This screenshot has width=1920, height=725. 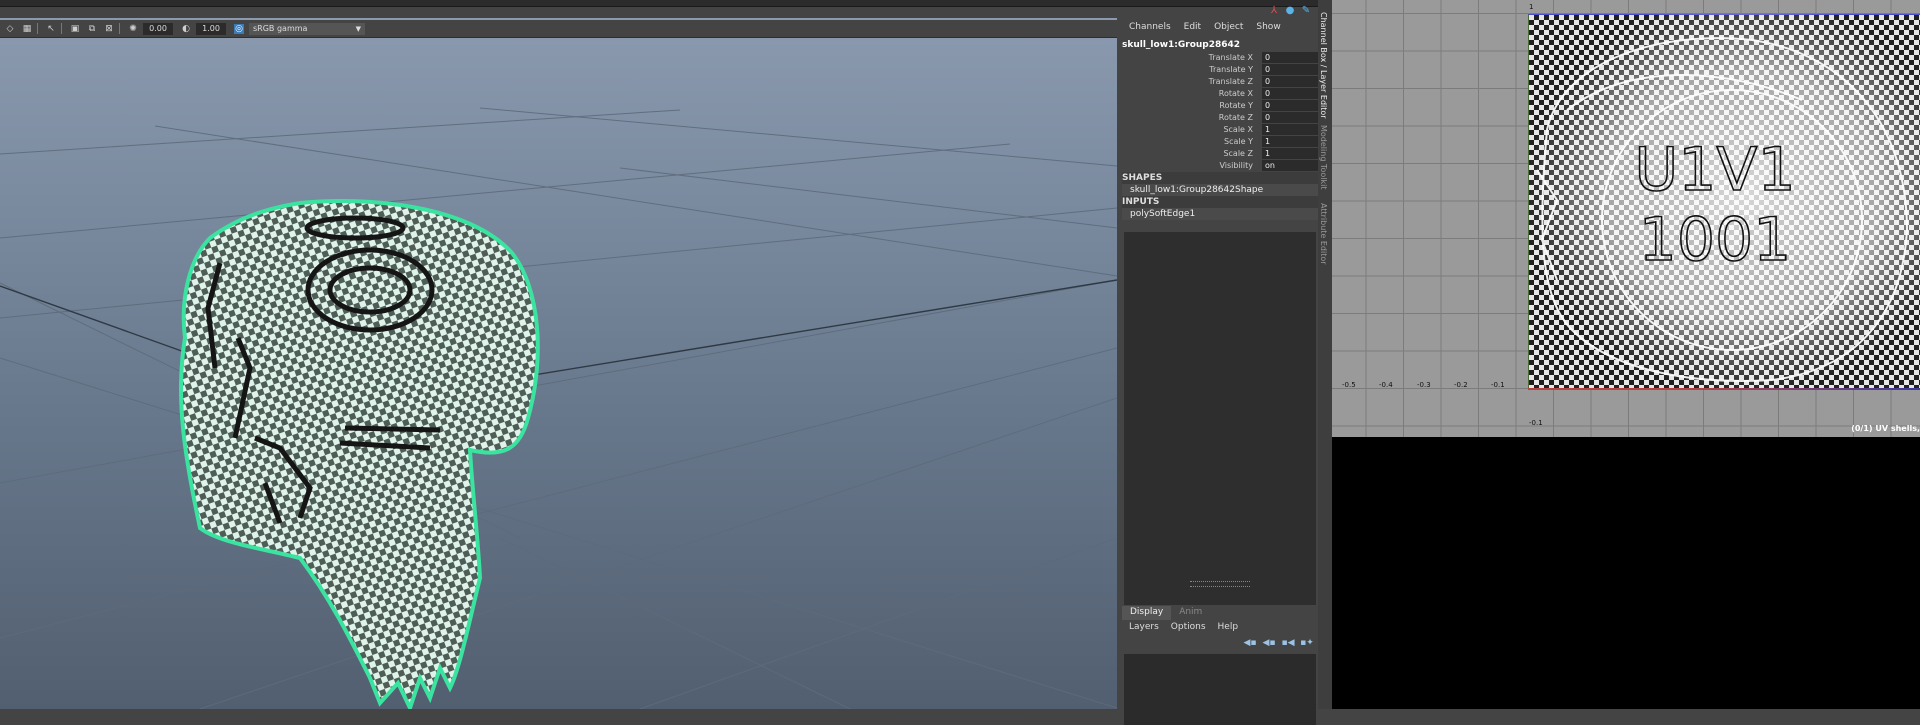 I want to click on channel-box-top-icons: ⅄ ● ✎, so click(x=1288, y=11).